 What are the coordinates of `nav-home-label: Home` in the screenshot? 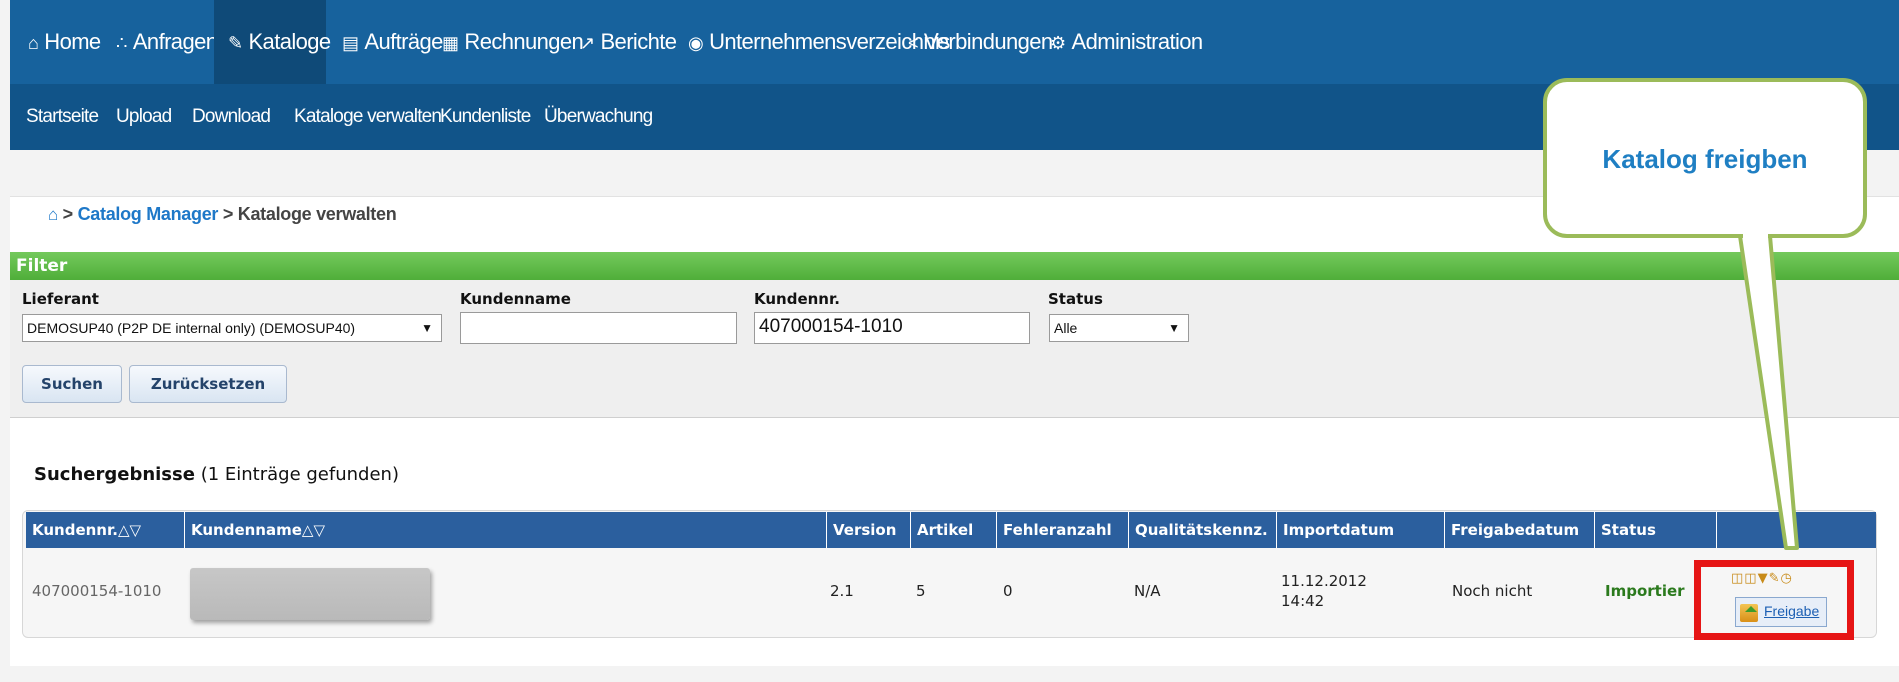 It's located at (72, 41).